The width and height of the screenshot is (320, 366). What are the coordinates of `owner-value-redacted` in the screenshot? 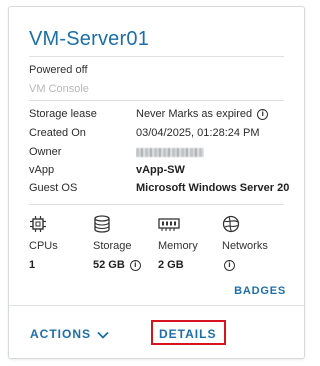 It's located at (170, 153).